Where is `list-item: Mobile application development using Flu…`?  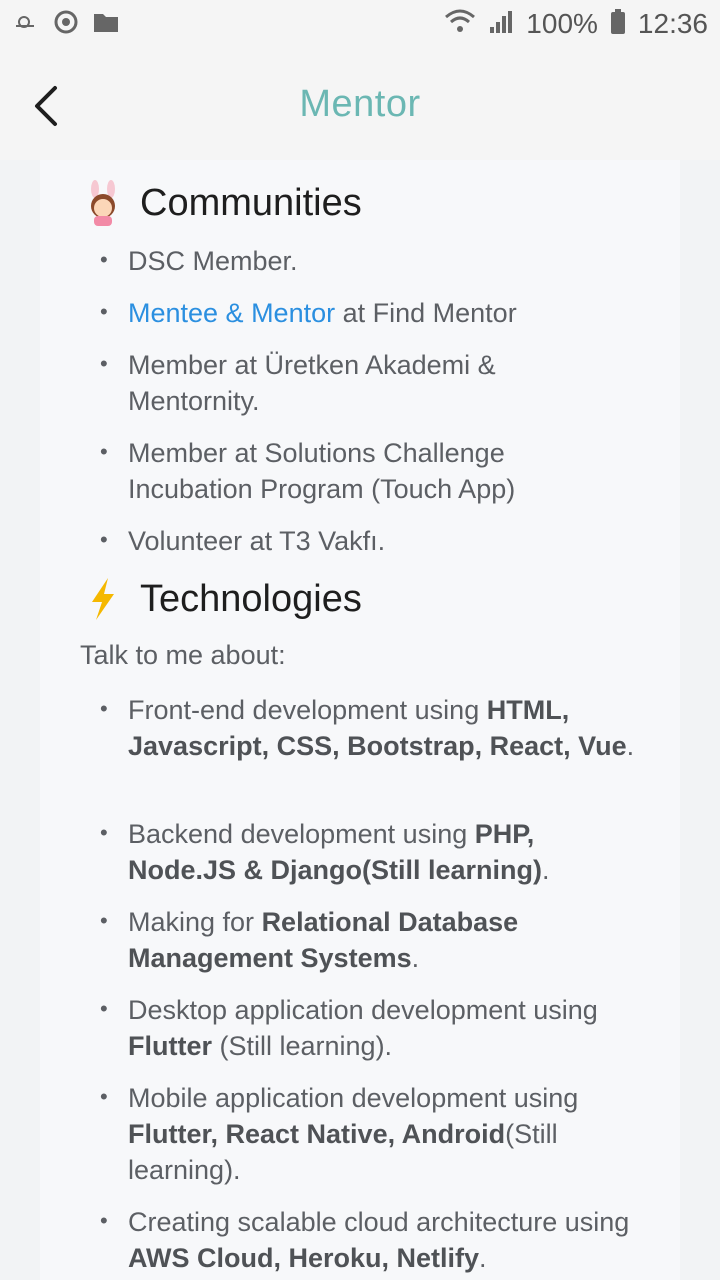
list-item: Mobile application development using Flu… is located at coordinates (353, 1134).